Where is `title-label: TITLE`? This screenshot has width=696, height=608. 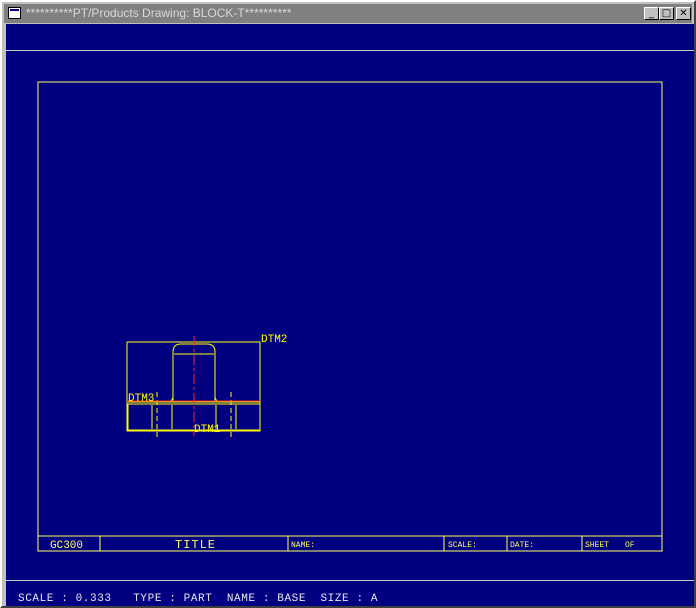
title-label: TITLE is located at coordinates (195, 545).